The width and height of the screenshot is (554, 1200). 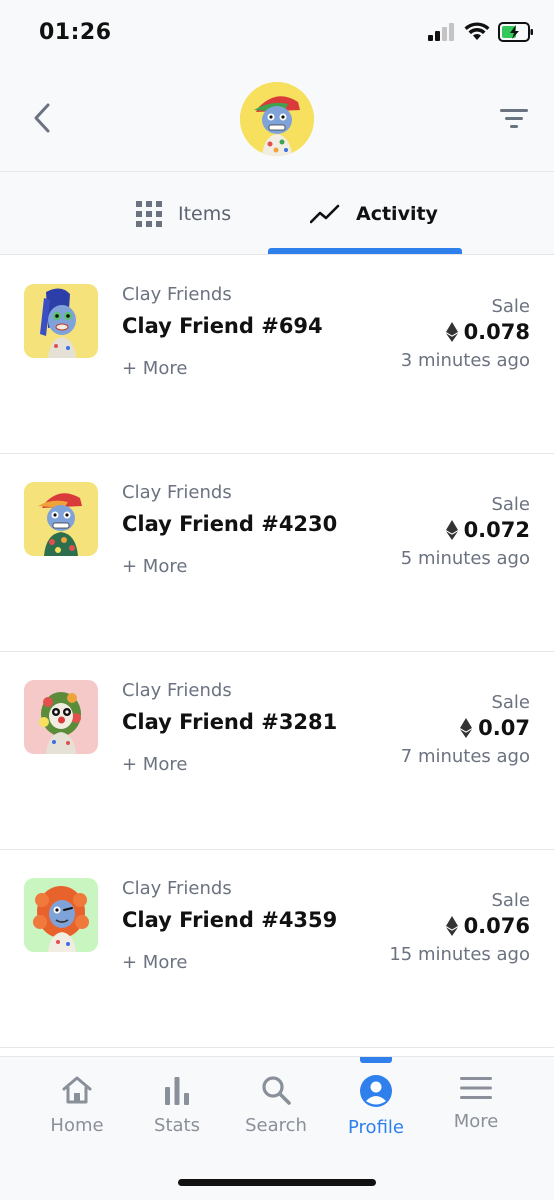 I want to click on home-icon, so click(x=77, y=1090).